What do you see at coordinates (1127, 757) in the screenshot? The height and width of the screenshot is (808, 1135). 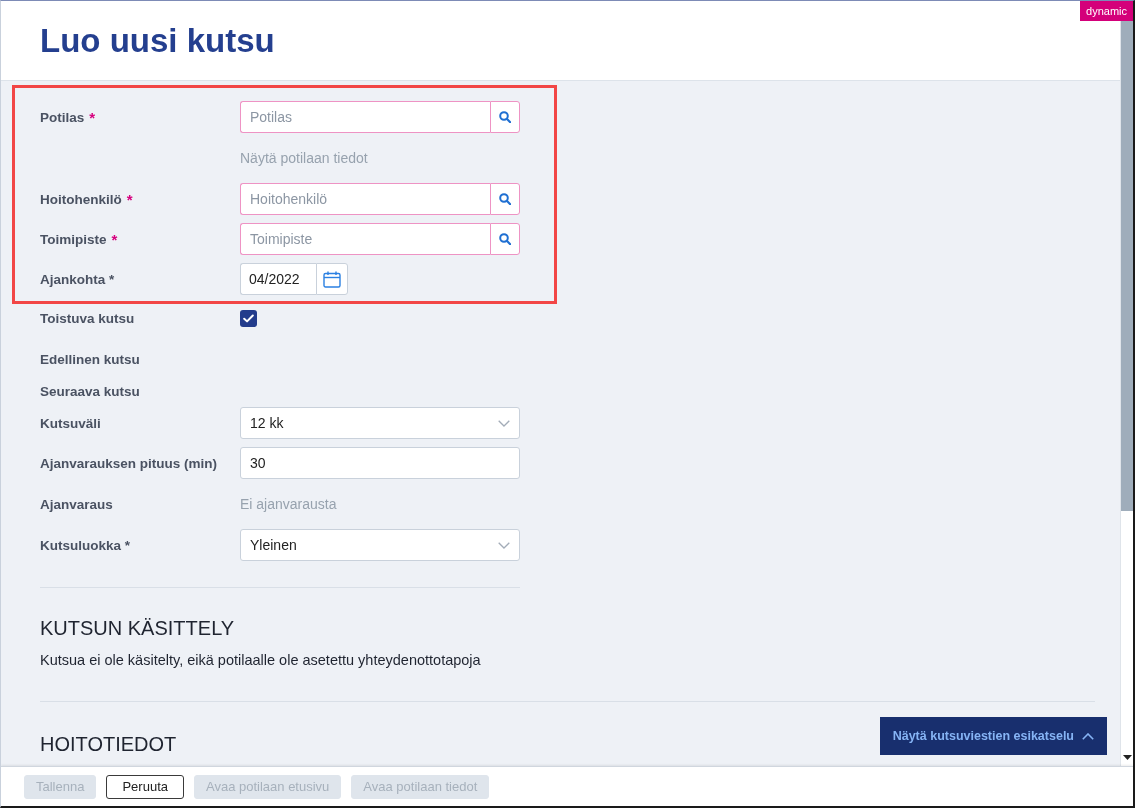 I see `scroll-down-arrow-icon` at bounding box center [1127, 757].